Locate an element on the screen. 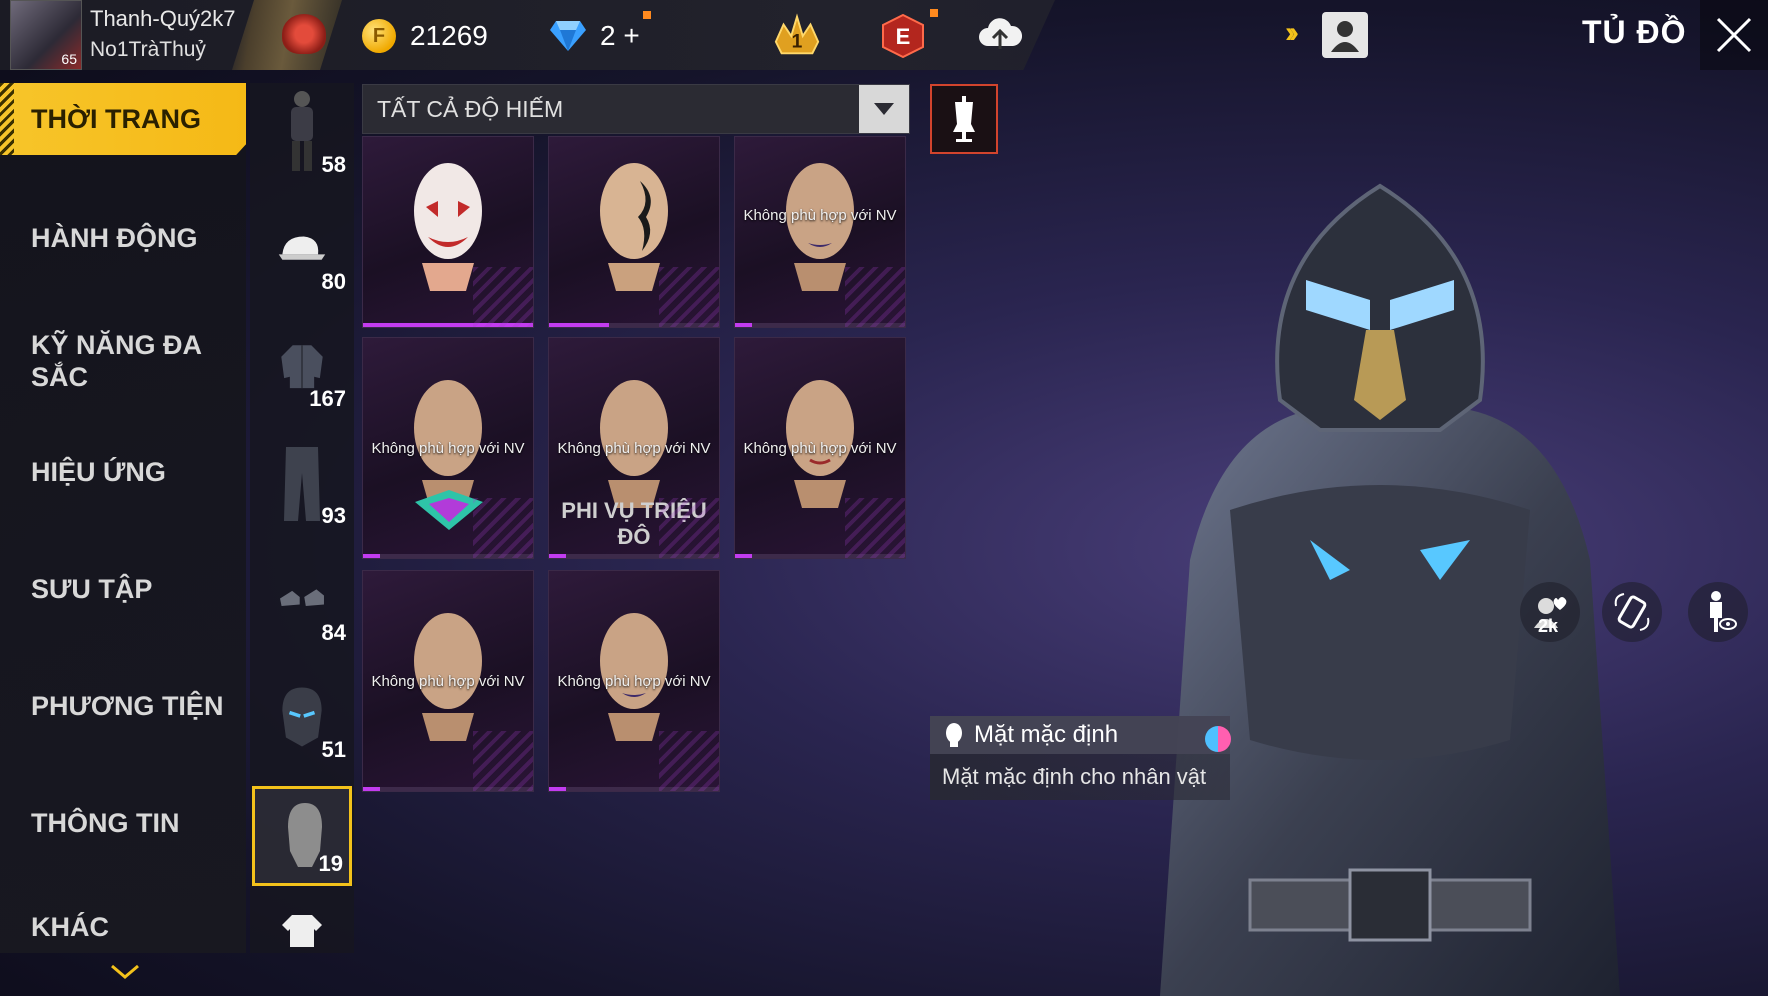  subcat-count: 58 is located at coordinates (333, 164).